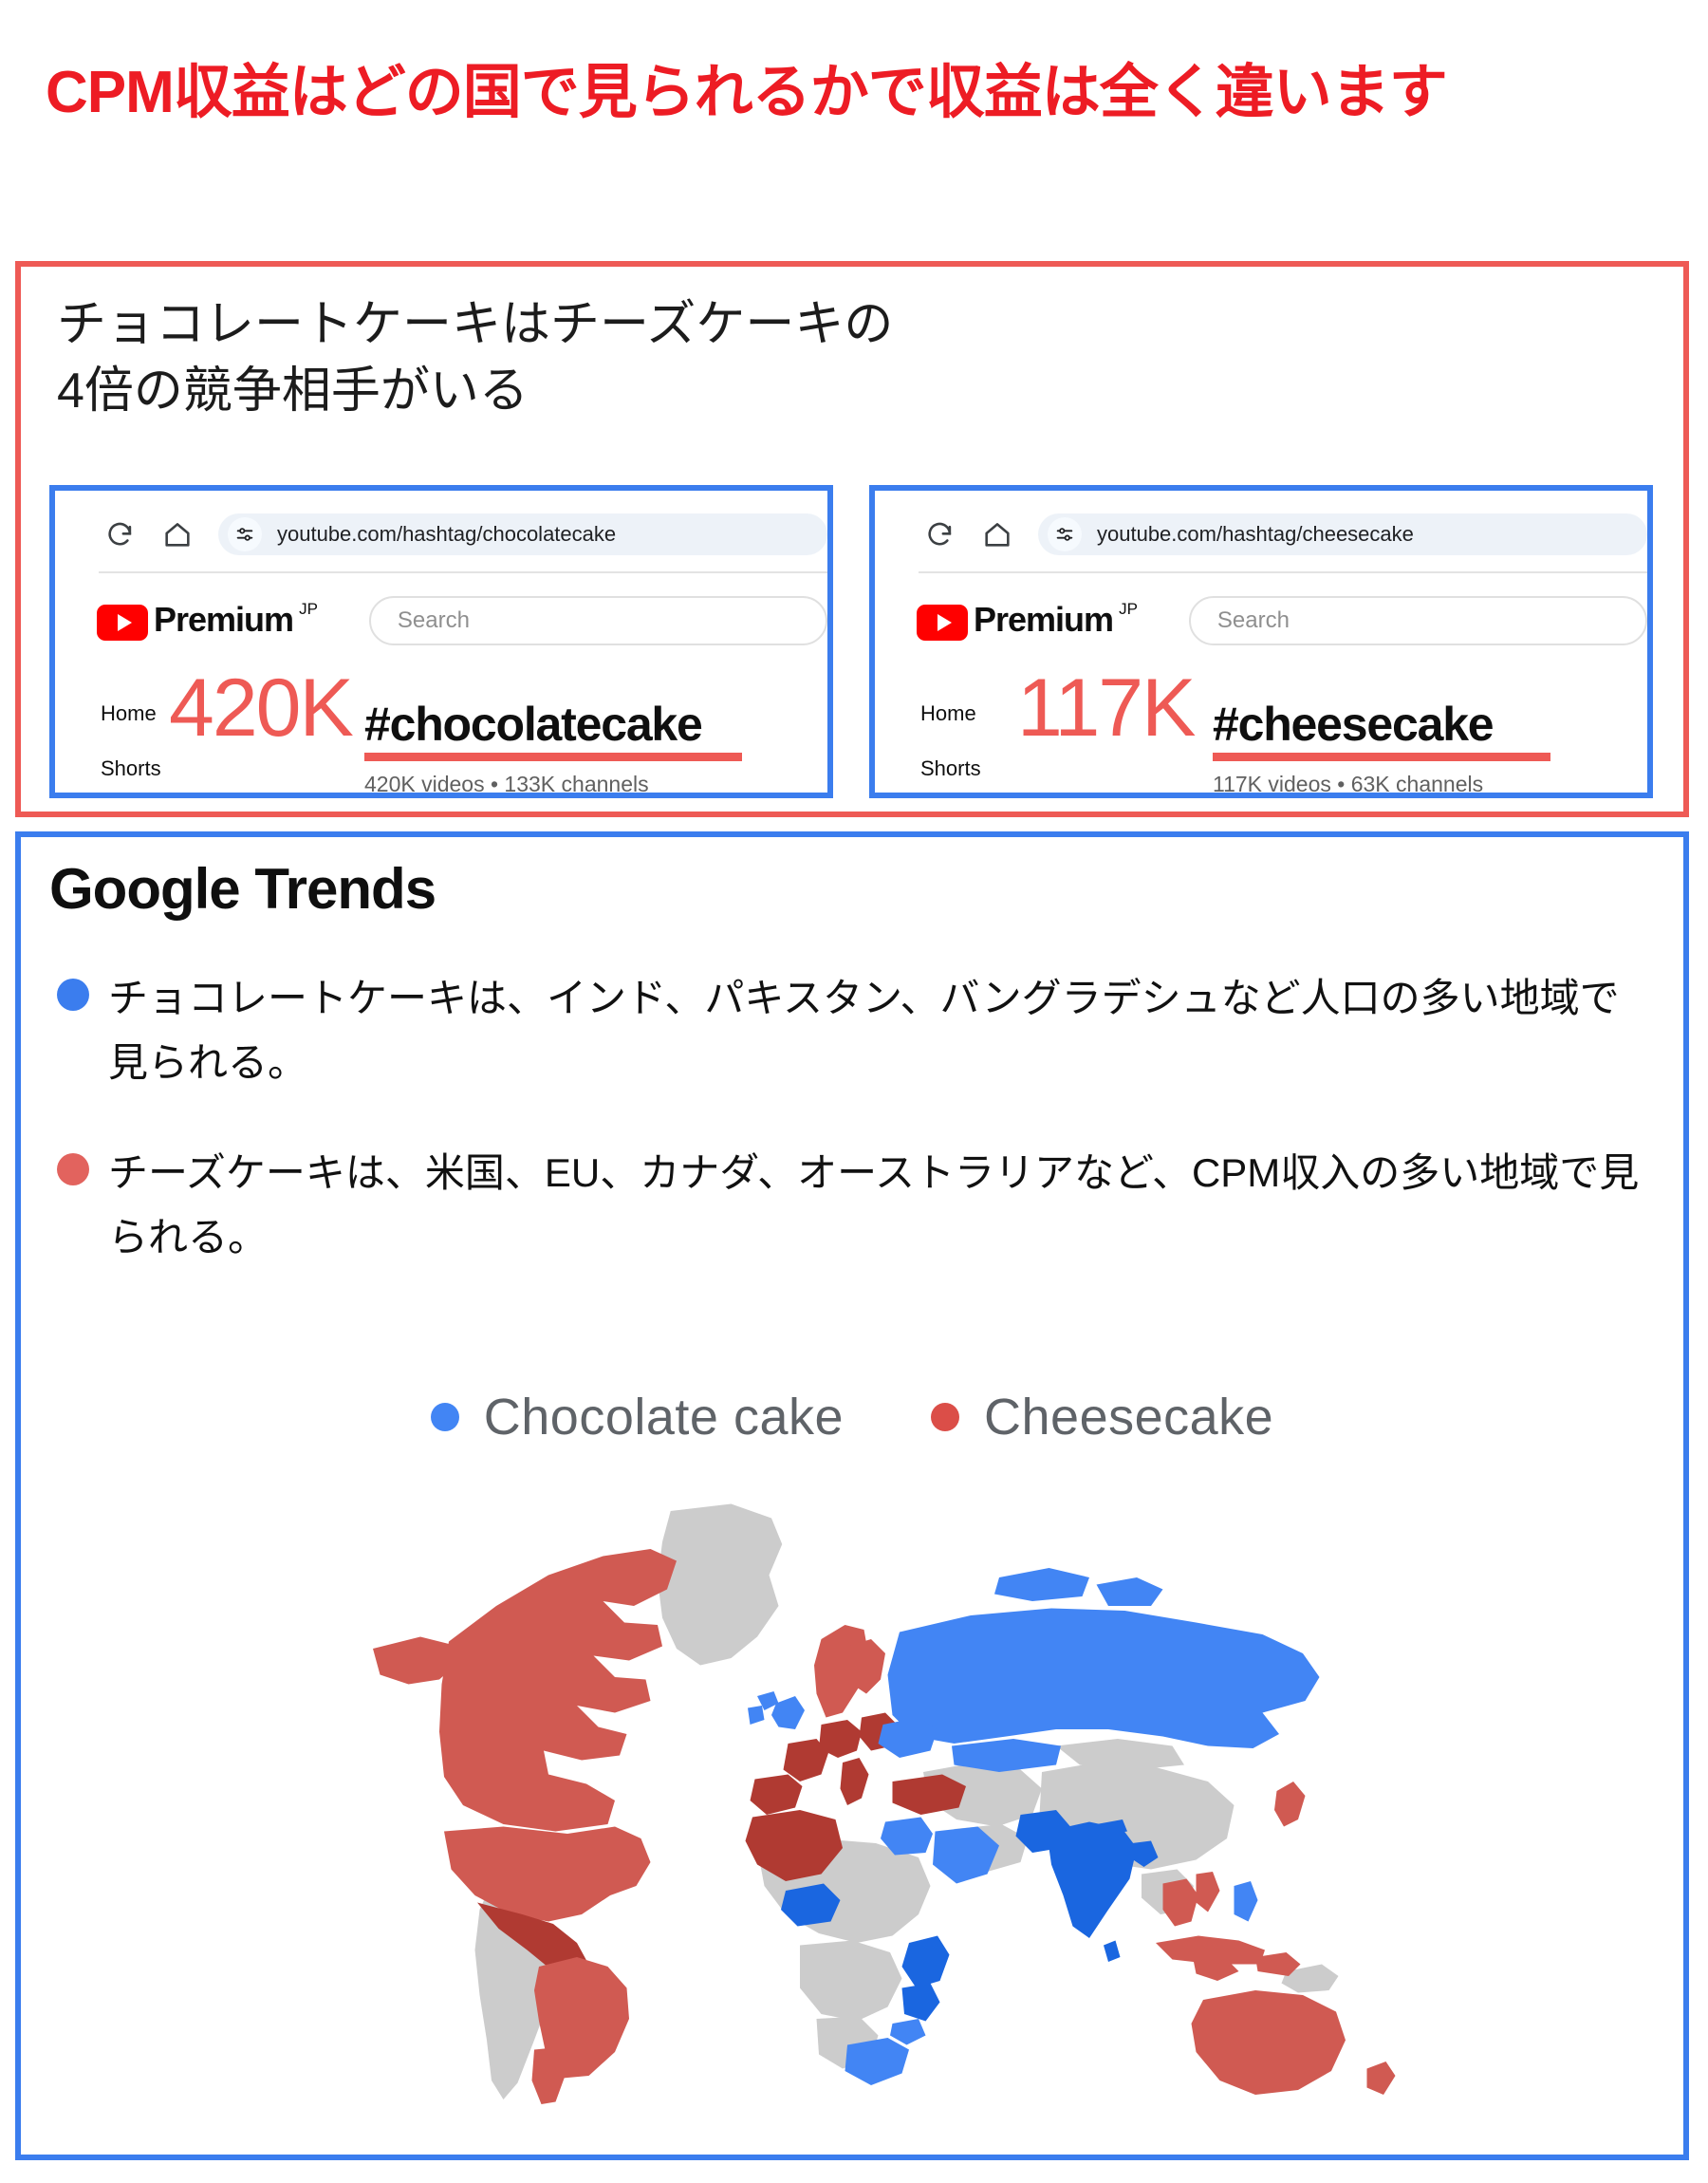 The height and width of the screenshot is (2183, 1708). I want to click on bullet-dot-cheesecake-icon, so click(73, 1169).